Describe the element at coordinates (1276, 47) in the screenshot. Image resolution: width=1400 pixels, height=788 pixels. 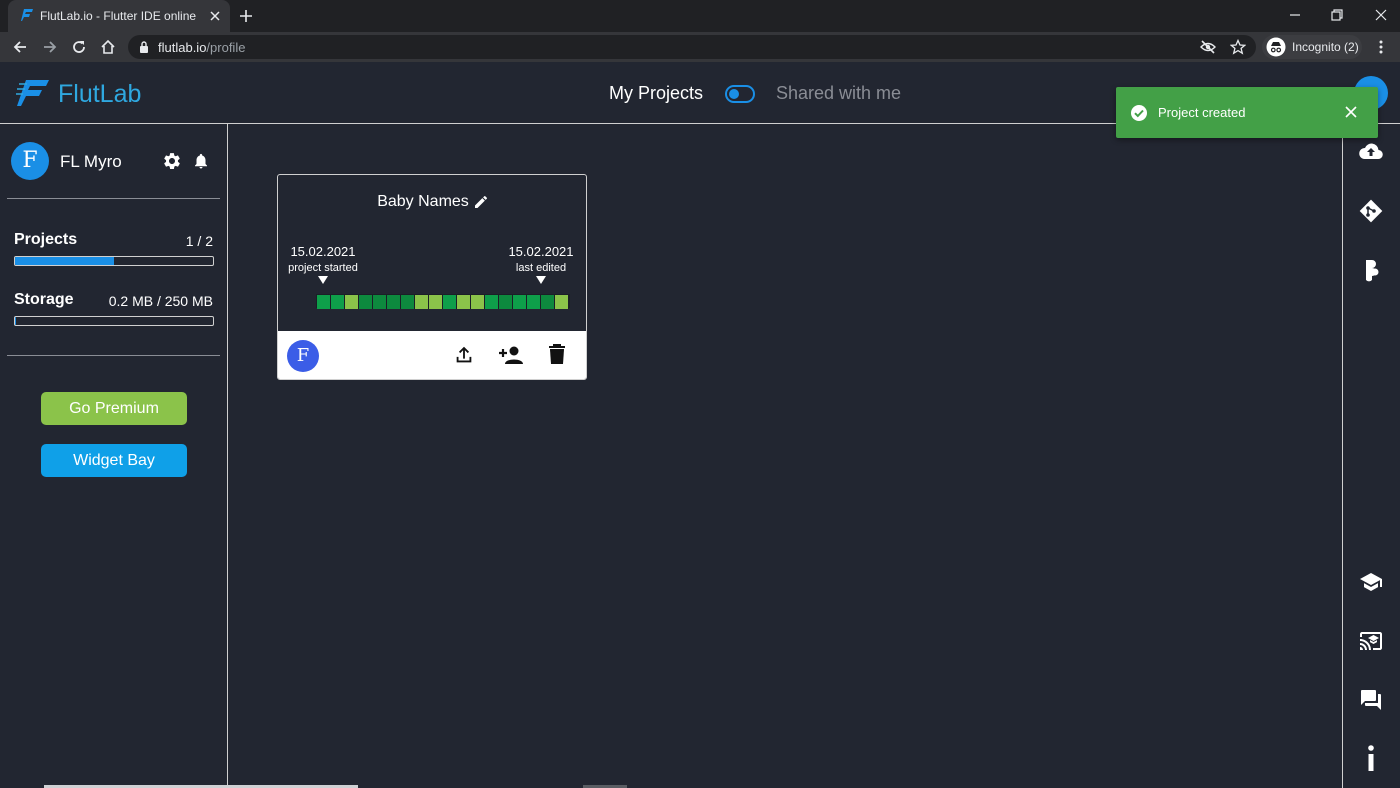
I see `incognito-icon` at that location.